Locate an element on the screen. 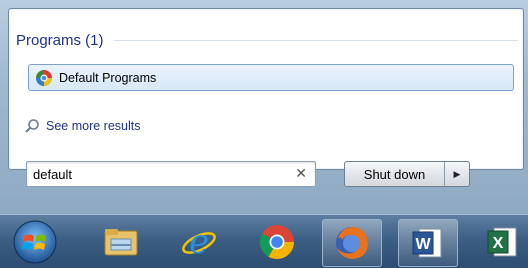 The height and width of the screenshot is (268, 528). taskbar-internet-explorer: e is located at coordinates (199, 242).